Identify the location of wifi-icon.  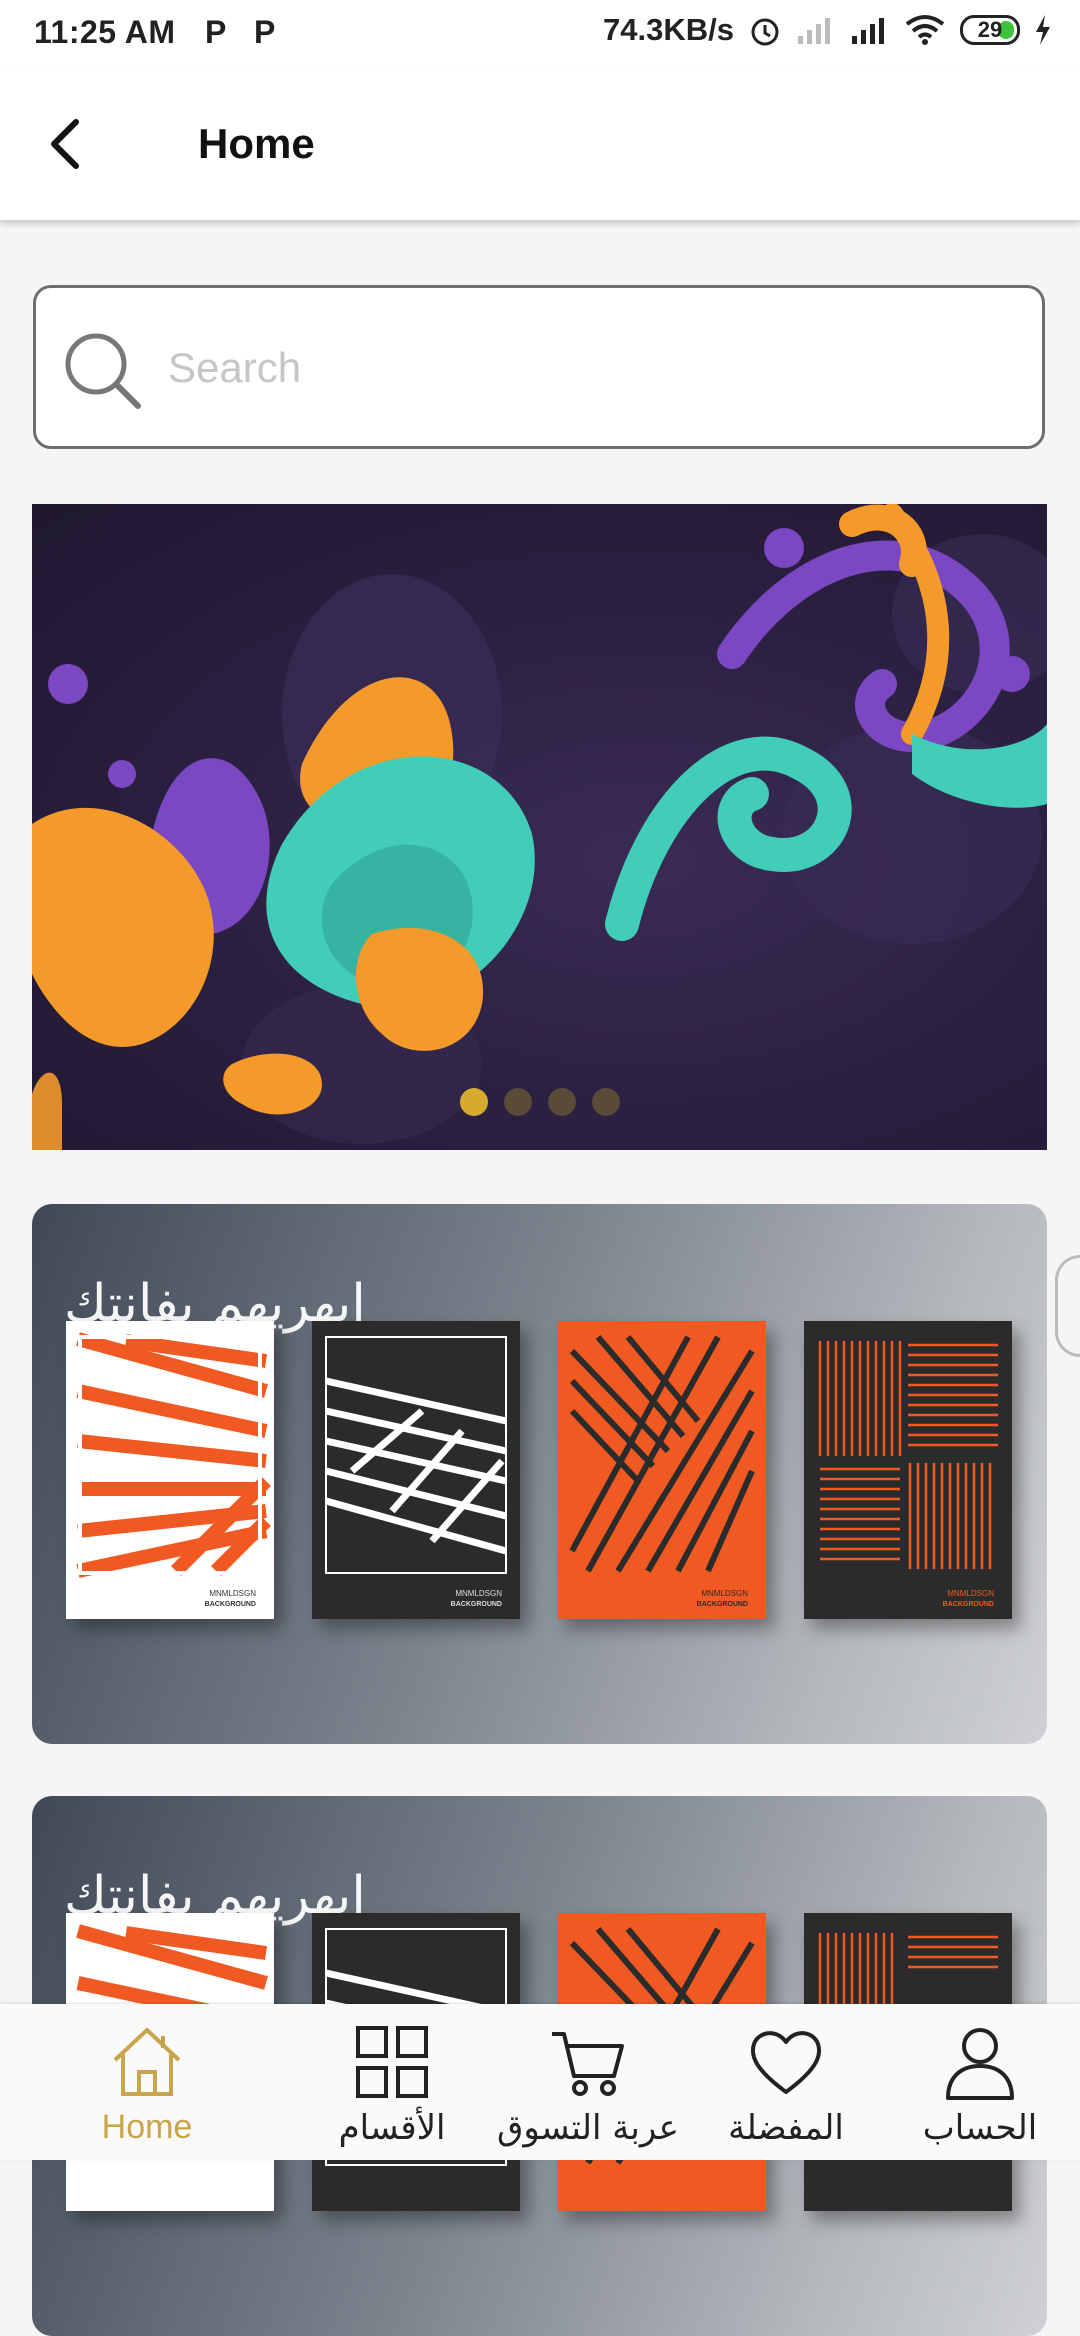
(925, 30).